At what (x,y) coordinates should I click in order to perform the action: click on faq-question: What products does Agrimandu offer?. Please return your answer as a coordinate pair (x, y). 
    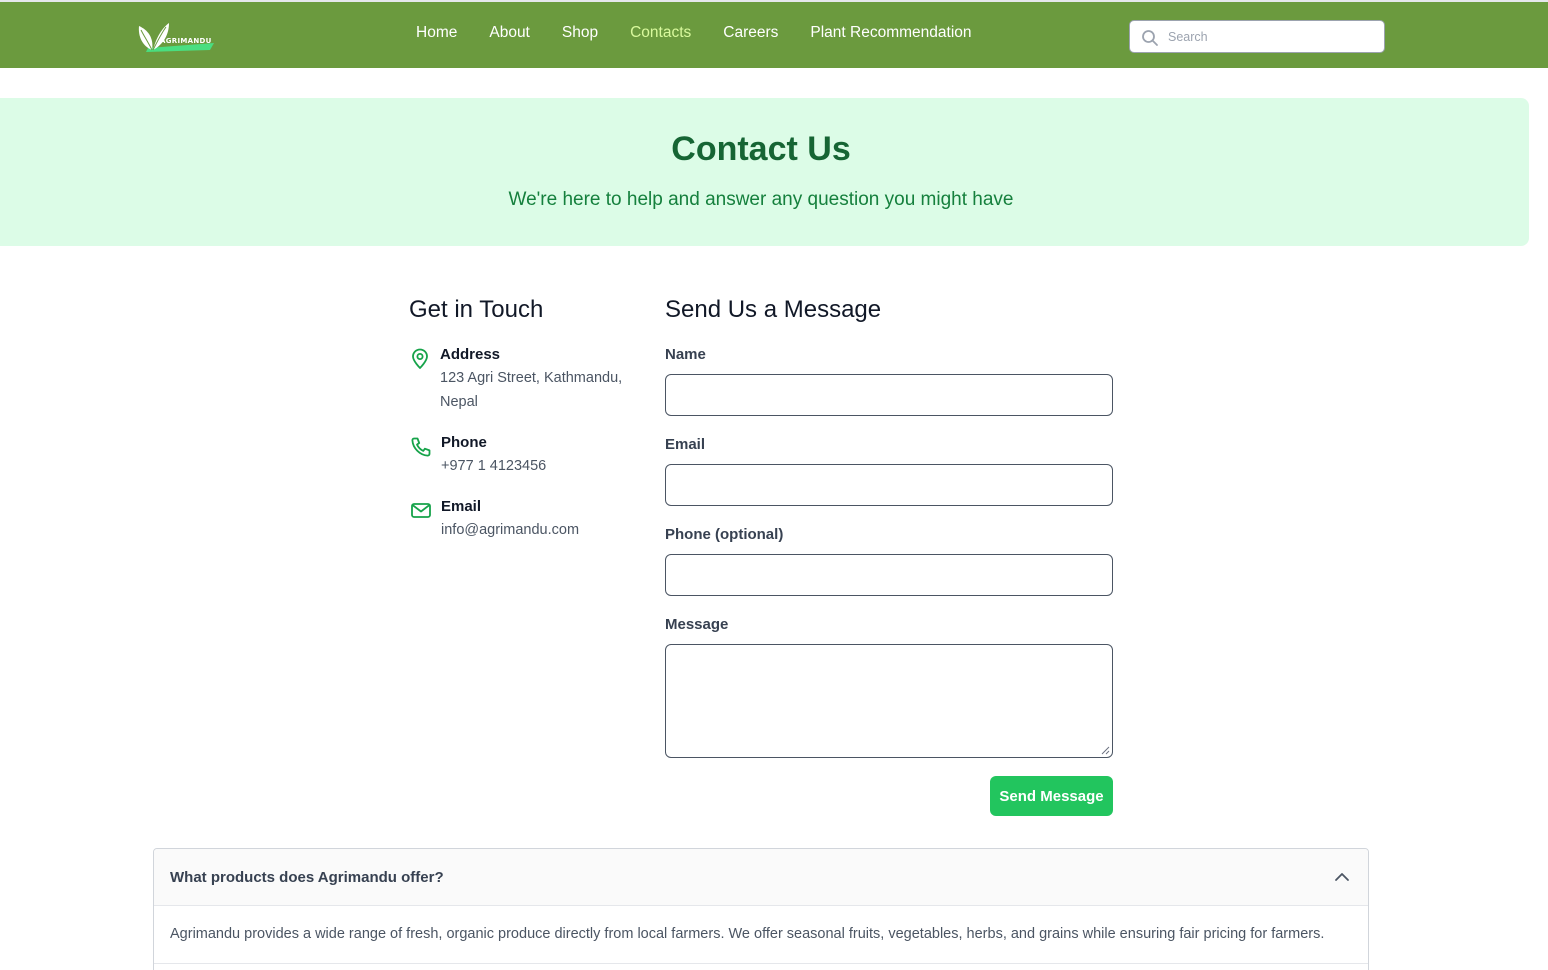
    Looking at the image, I should click on (307, 877).